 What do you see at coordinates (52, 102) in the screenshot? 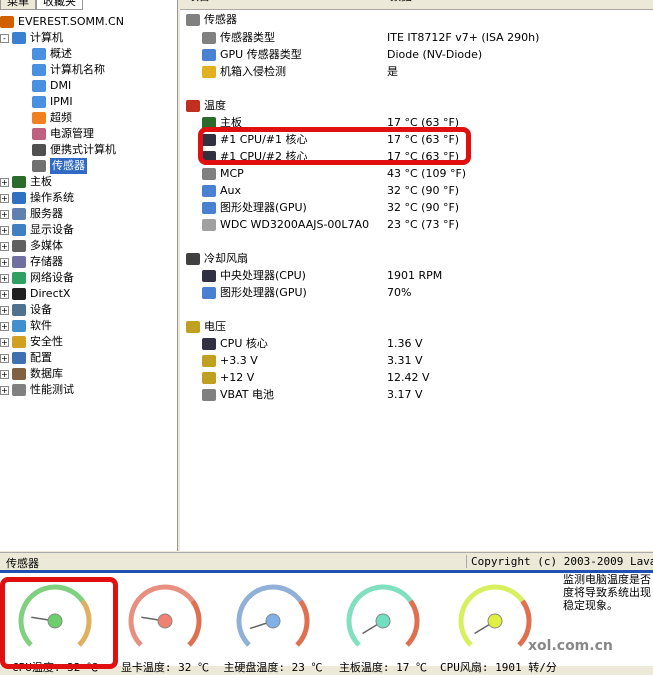
I see `tree-item: IPMI` at bounding box center [52, 102].